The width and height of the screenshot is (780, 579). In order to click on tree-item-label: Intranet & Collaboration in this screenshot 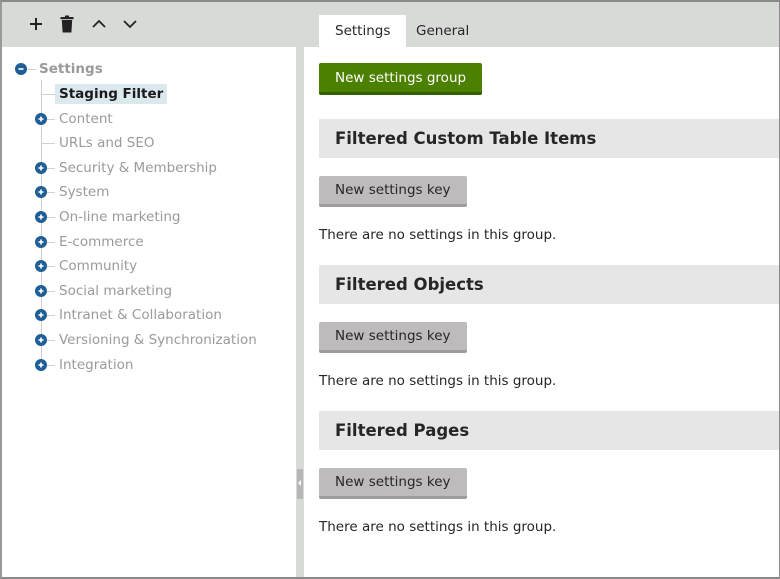, I will do `click(140, 315)`.